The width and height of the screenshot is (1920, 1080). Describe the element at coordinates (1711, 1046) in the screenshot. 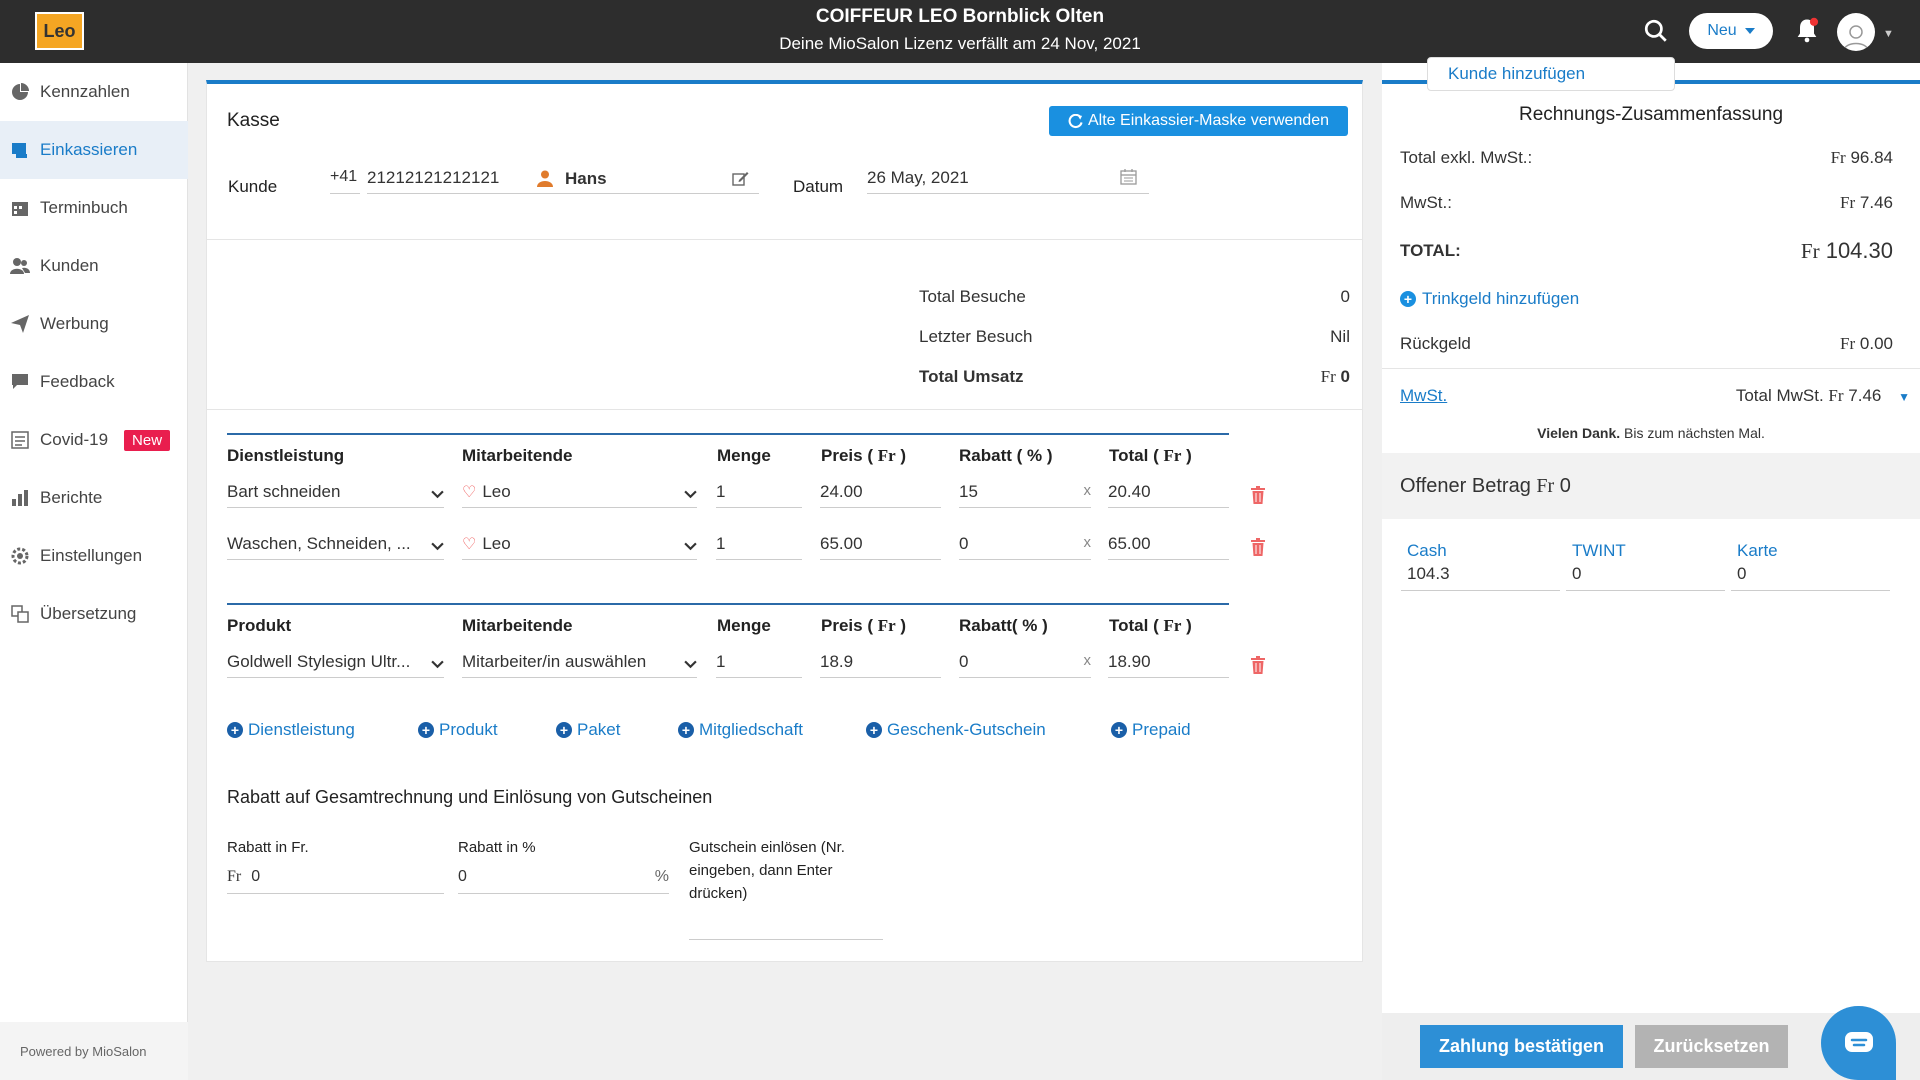

I see `reset-button: Zurücksetzen` at that location.